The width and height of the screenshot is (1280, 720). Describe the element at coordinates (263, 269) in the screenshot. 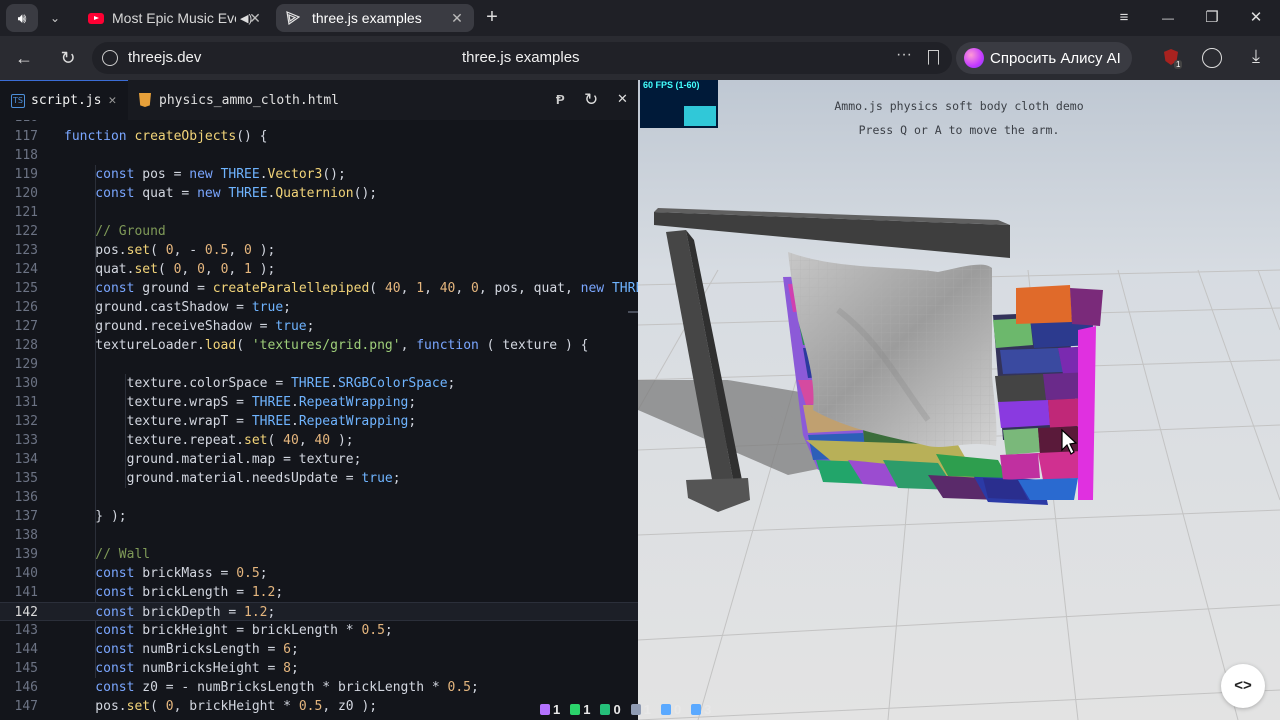

I see `code-token: );` at that location.